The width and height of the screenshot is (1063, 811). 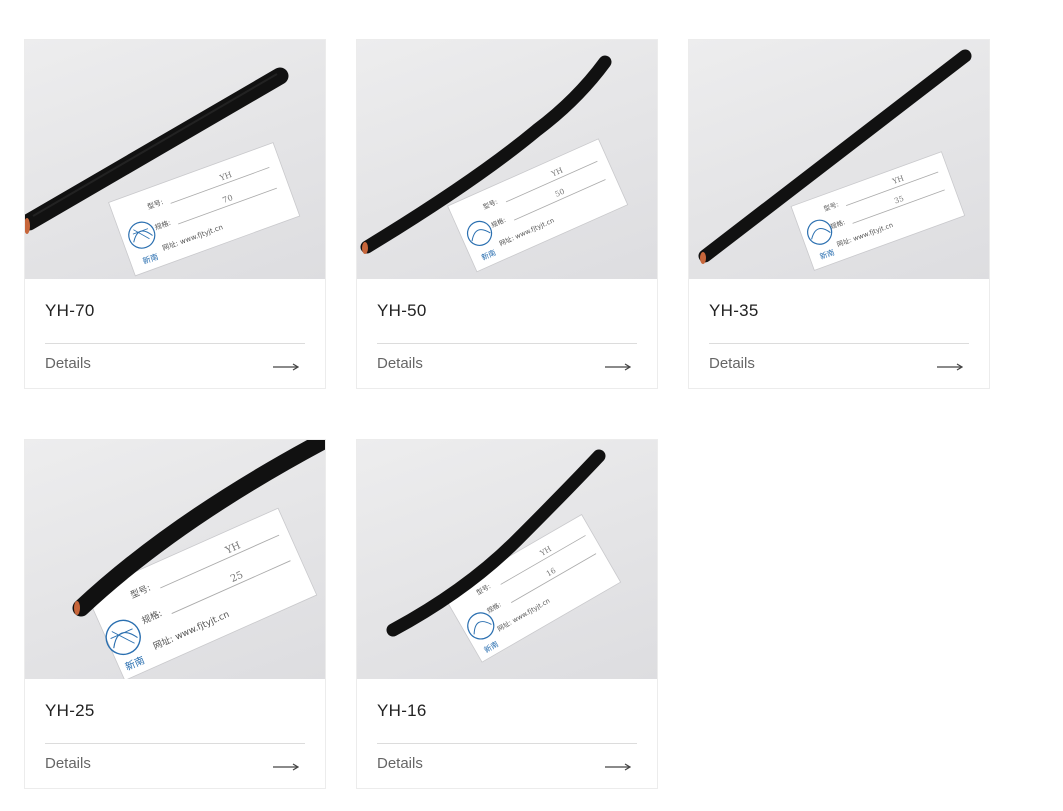 I want to click on cable-image: 型号: 规格: 网址: www.fjtyjt.cn YH 16 新南, so click(x=504, y=556).